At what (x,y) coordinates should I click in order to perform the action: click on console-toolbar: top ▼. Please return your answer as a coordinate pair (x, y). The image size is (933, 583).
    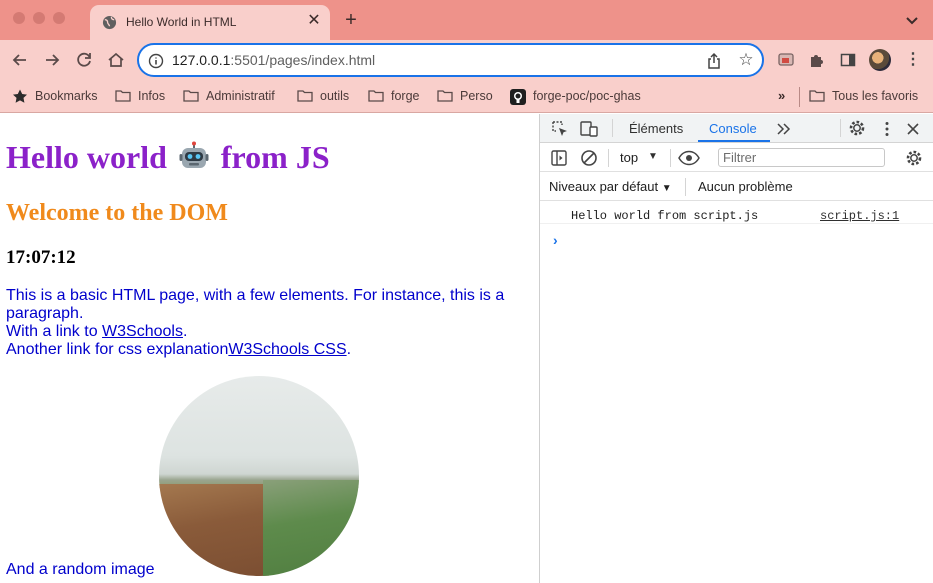
    Looking at the image, I should click on (736, 157).